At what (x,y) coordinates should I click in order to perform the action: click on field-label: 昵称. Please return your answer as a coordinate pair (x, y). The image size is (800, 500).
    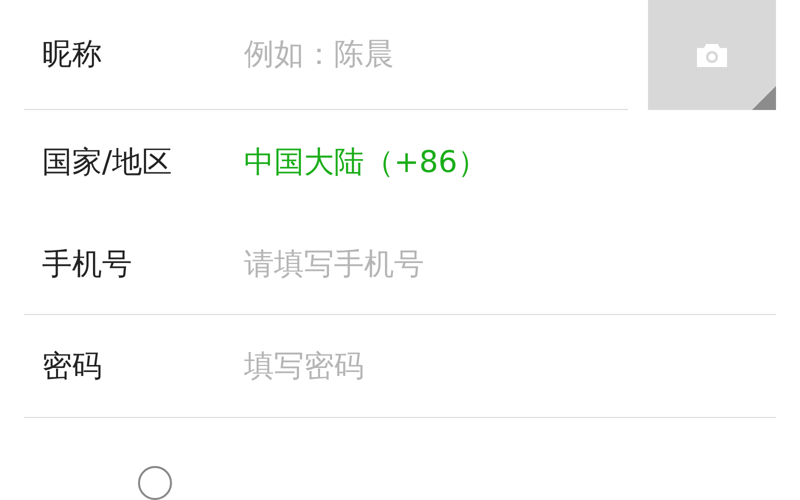
    Looking at the image, I should click on (72, 55).